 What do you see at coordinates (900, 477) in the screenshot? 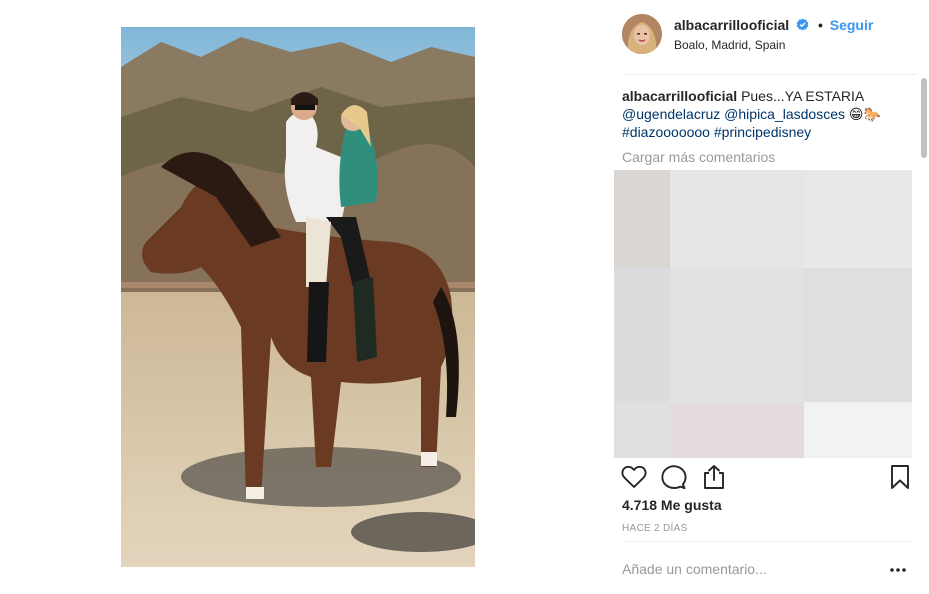
I see `bookmark-icon` at bounding box center [900, 477].